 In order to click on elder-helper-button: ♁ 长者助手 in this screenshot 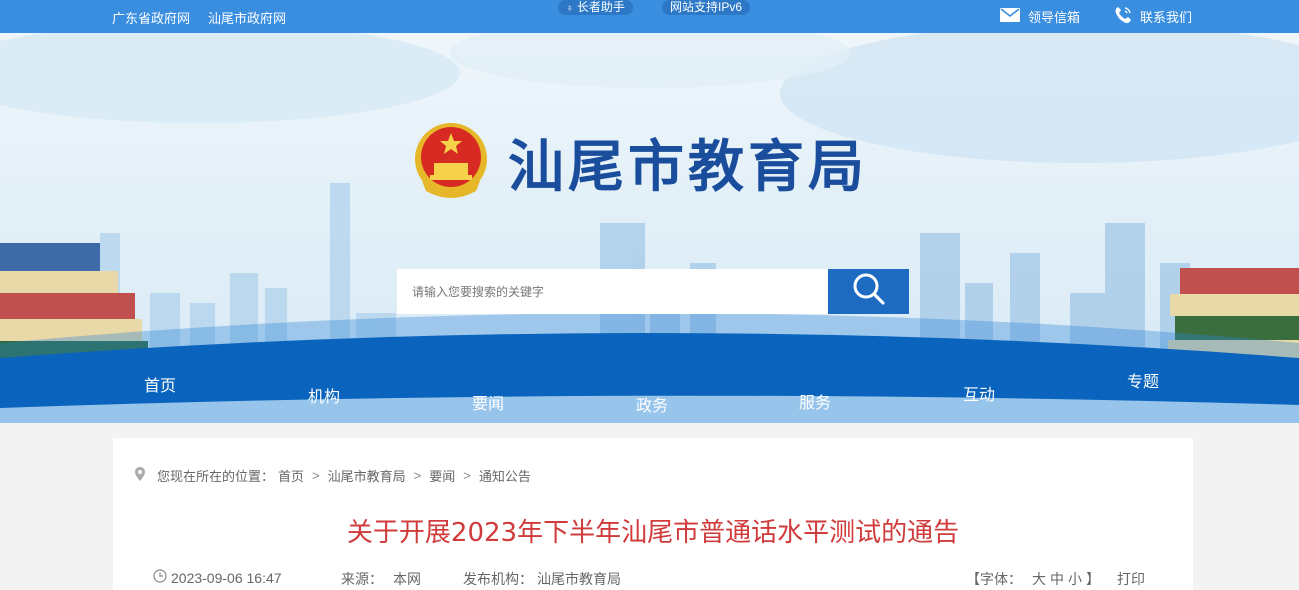, I will do `click(595, 7)`.